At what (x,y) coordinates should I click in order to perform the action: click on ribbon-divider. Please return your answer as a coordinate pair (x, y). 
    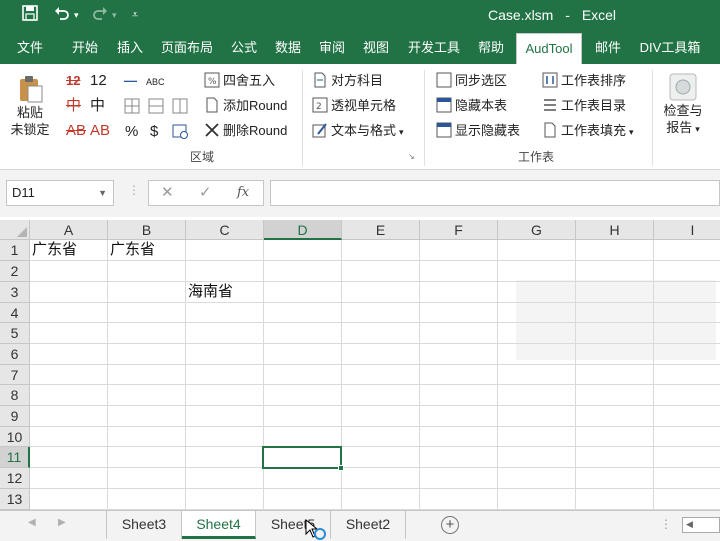
    Looking at the image, I should click on (302, 118).